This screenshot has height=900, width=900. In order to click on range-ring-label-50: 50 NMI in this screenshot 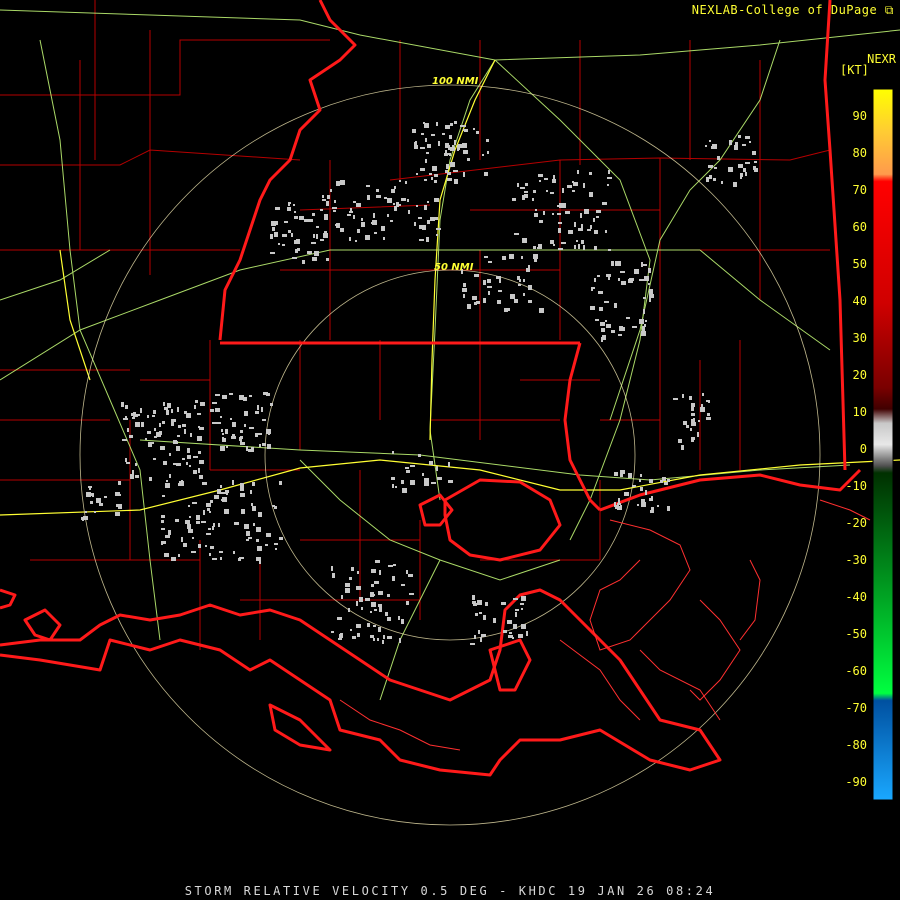, I will do `click(454, 267)`.